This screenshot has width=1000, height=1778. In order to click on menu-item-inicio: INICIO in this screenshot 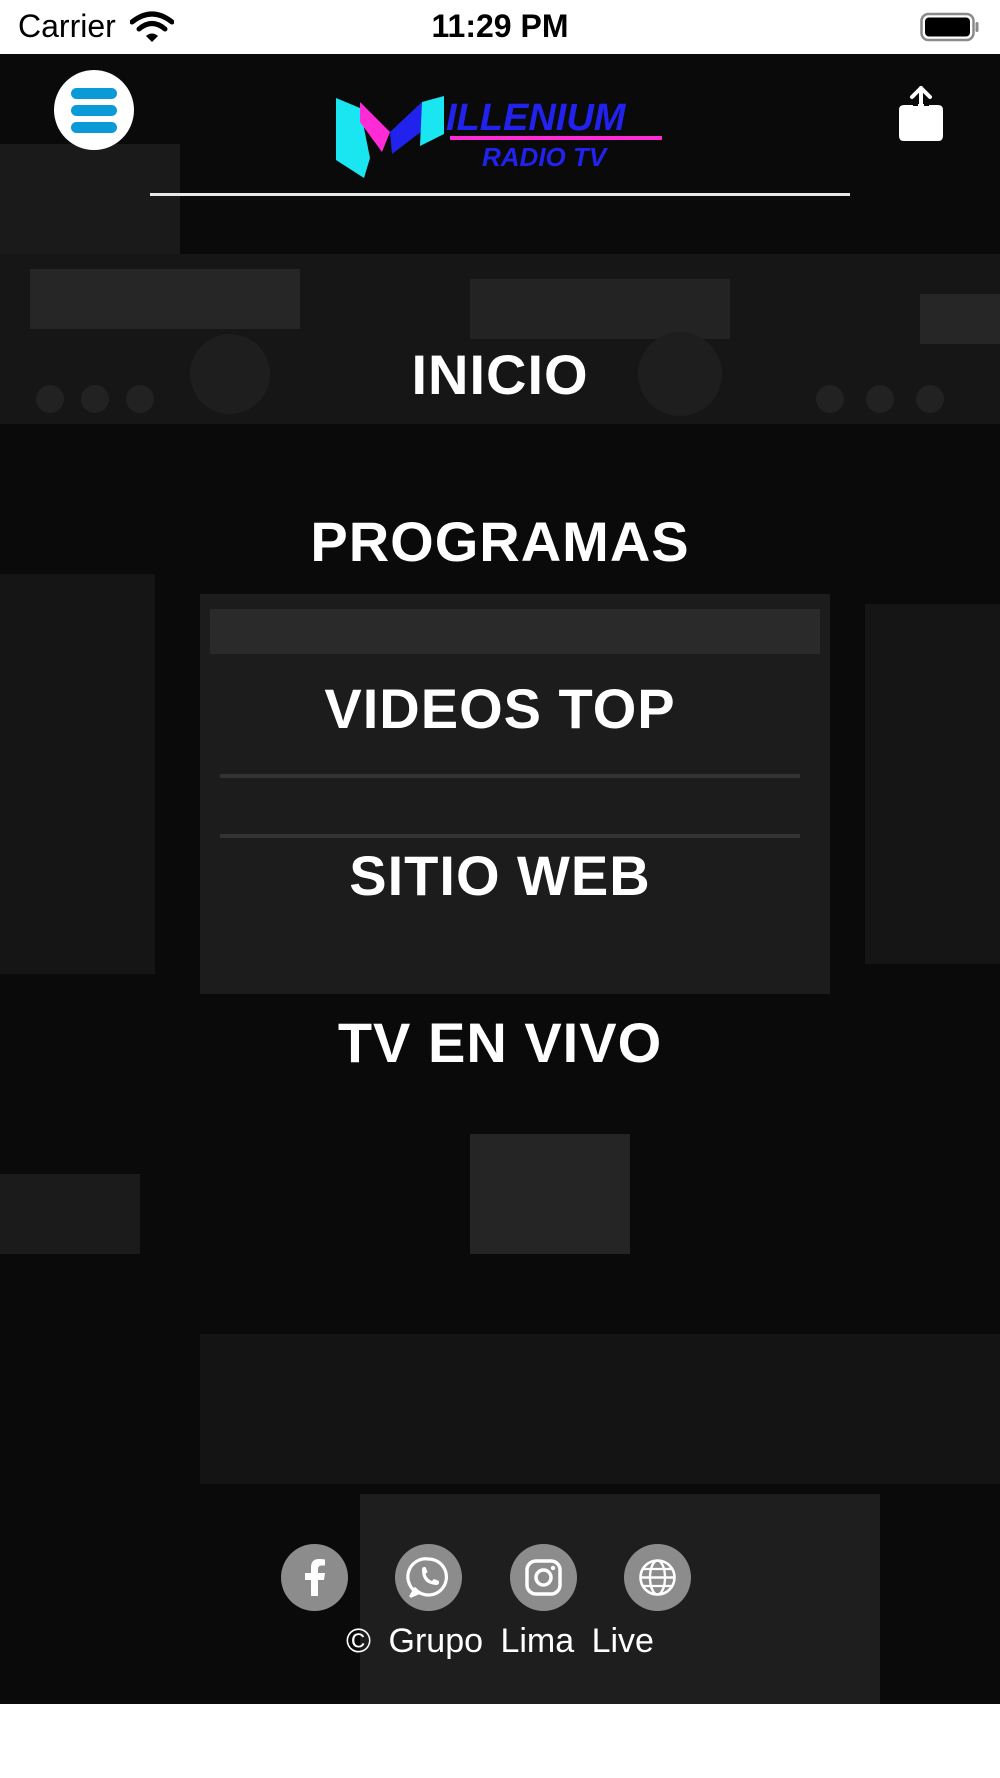, I will do `click(500, 375)`.